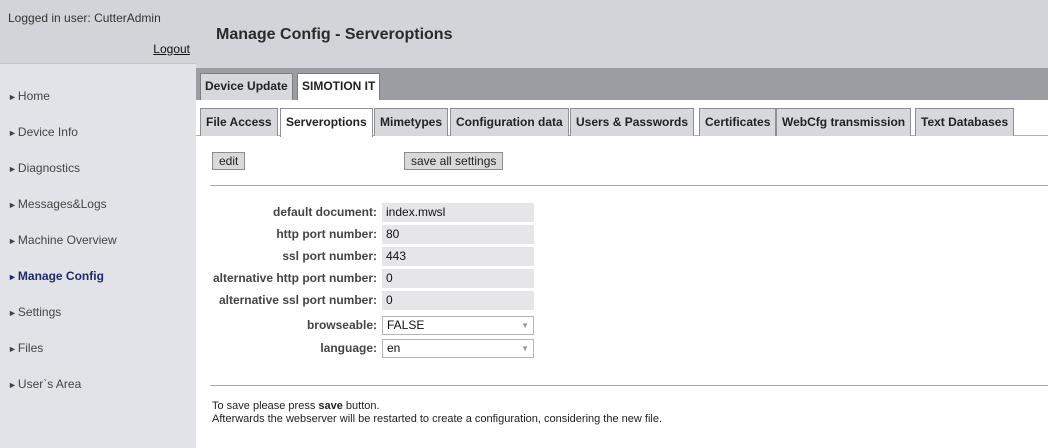 The height and width of the screenshot is (448, 1048). Describe the element at coordinates (458, 348) in the screenshot. I see `language-select: en ▼` at that location.